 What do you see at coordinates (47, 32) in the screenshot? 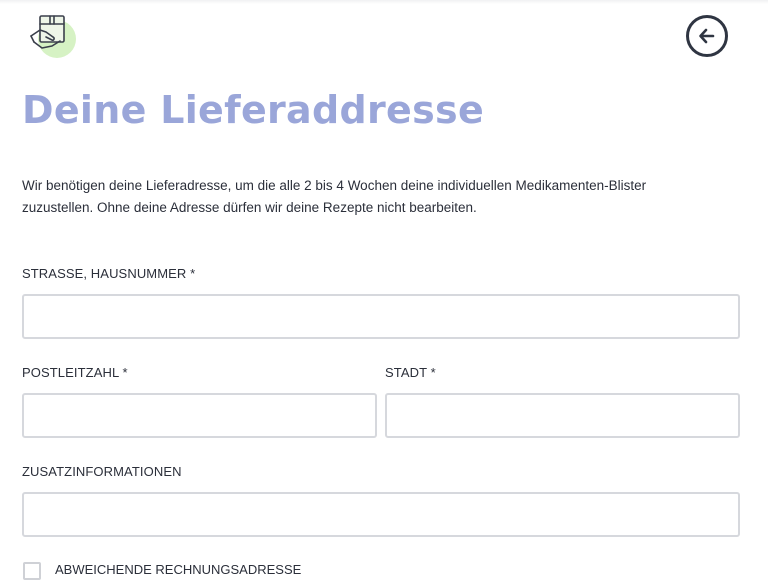
I see `box-hand-icon` at bounding box center [47, 32].